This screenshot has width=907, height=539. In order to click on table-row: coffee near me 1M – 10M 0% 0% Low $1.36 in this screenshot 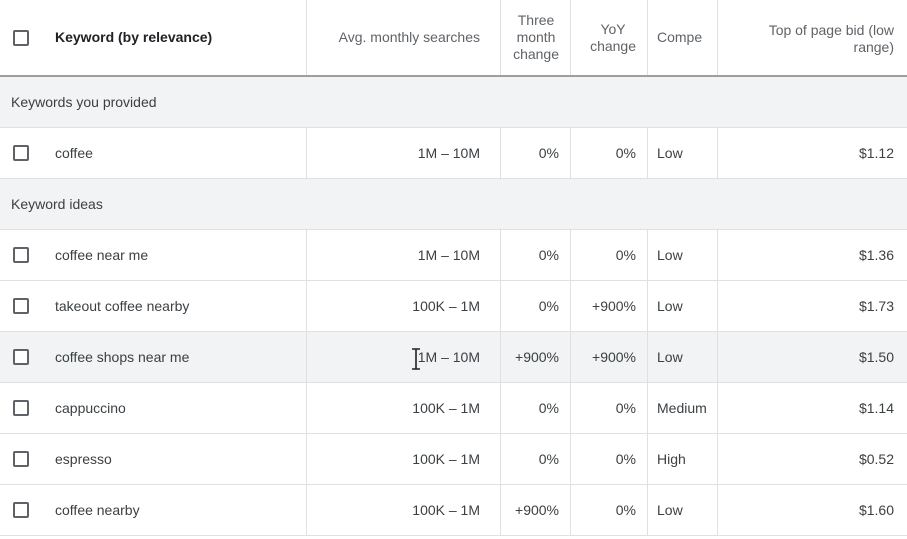, I will do `click(453, 255)`.